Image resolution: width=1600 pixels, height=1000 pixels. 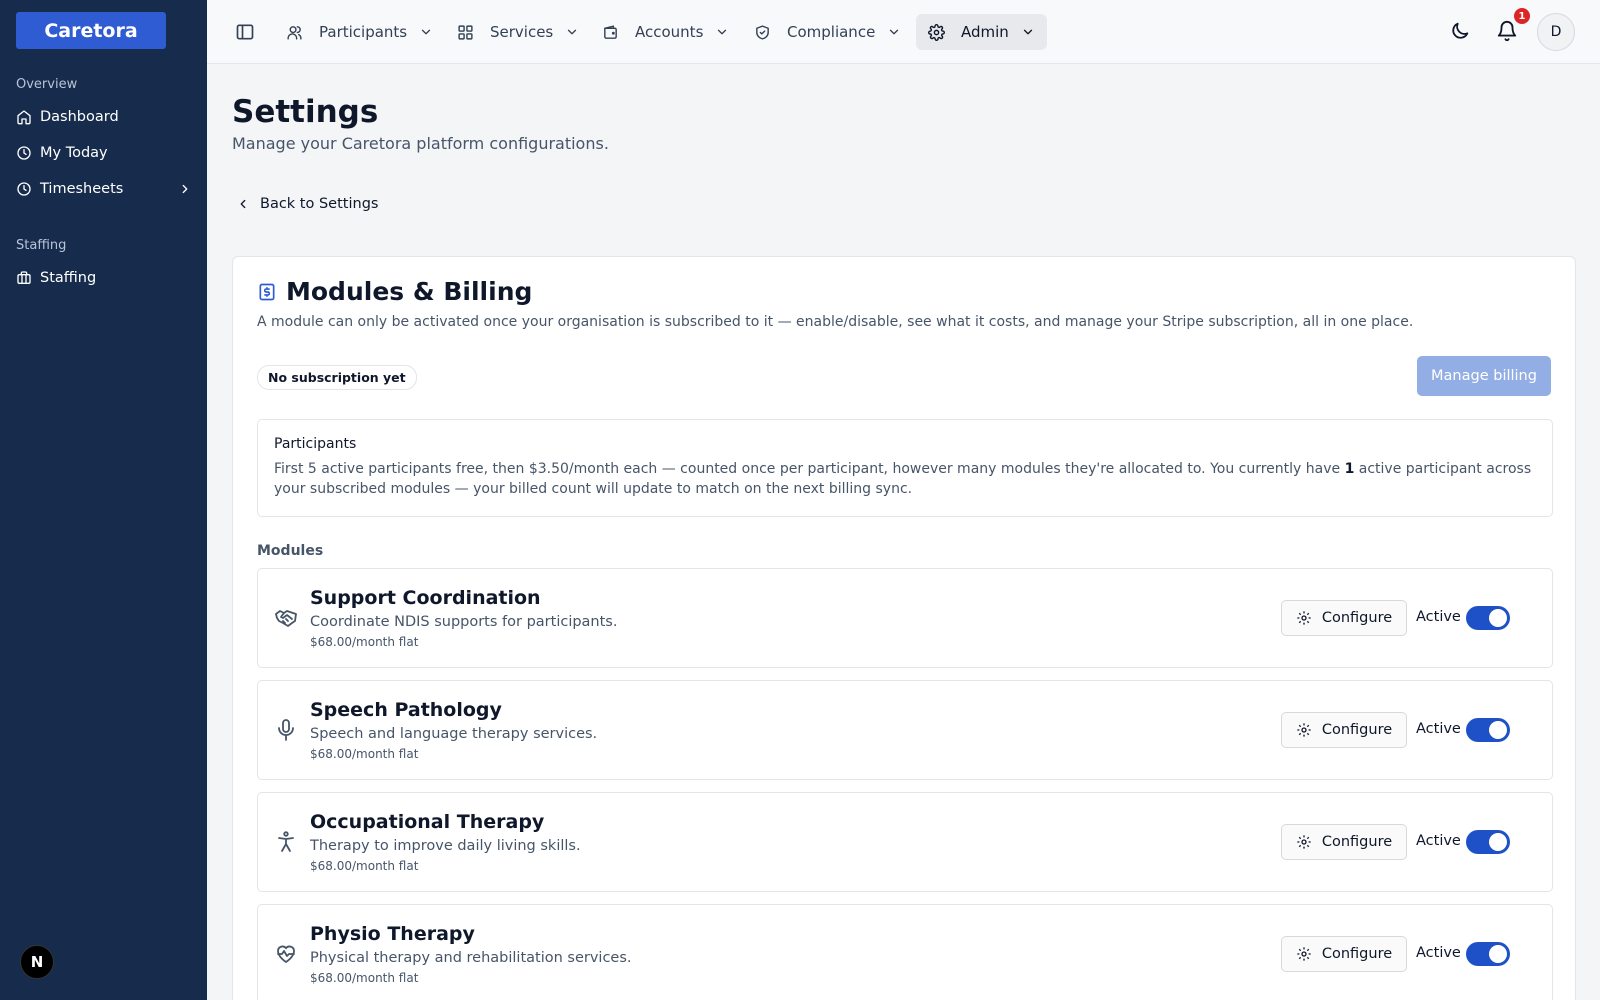 What do you see at coordinates (1507, 31) in the screenshot?
I see `bell-icon` at bounding box center [1507, 31].